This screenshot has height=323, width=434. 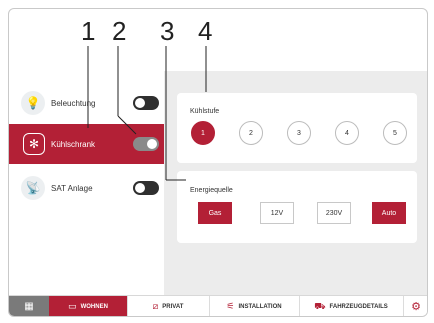 I want to click on kuehlstufe-button-3: 3, so click(x=299, y=133).